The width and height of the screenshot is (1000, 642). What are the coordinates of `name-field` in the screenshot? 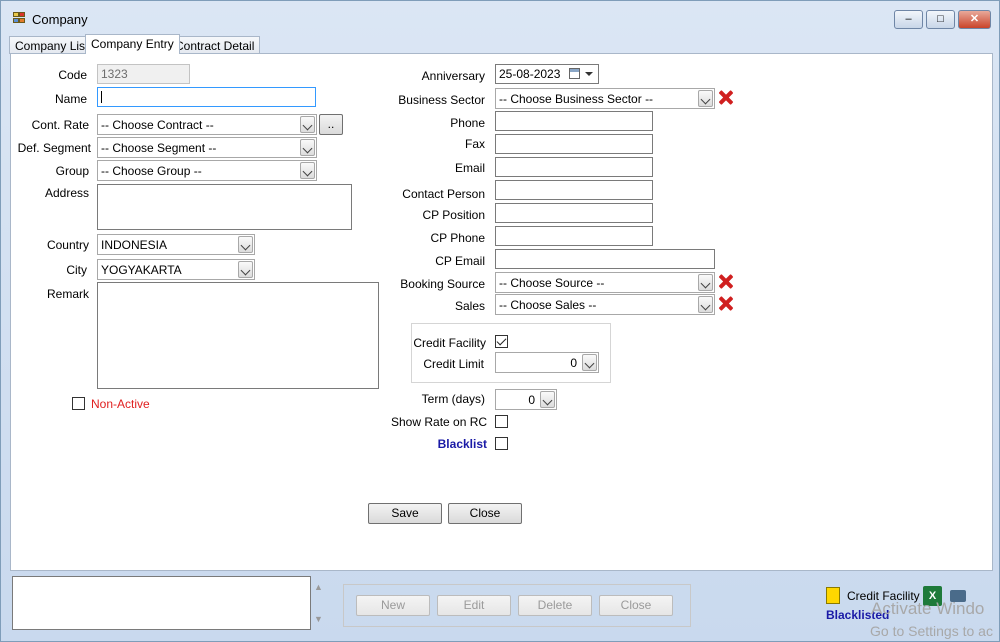 It's located at (206, 97).